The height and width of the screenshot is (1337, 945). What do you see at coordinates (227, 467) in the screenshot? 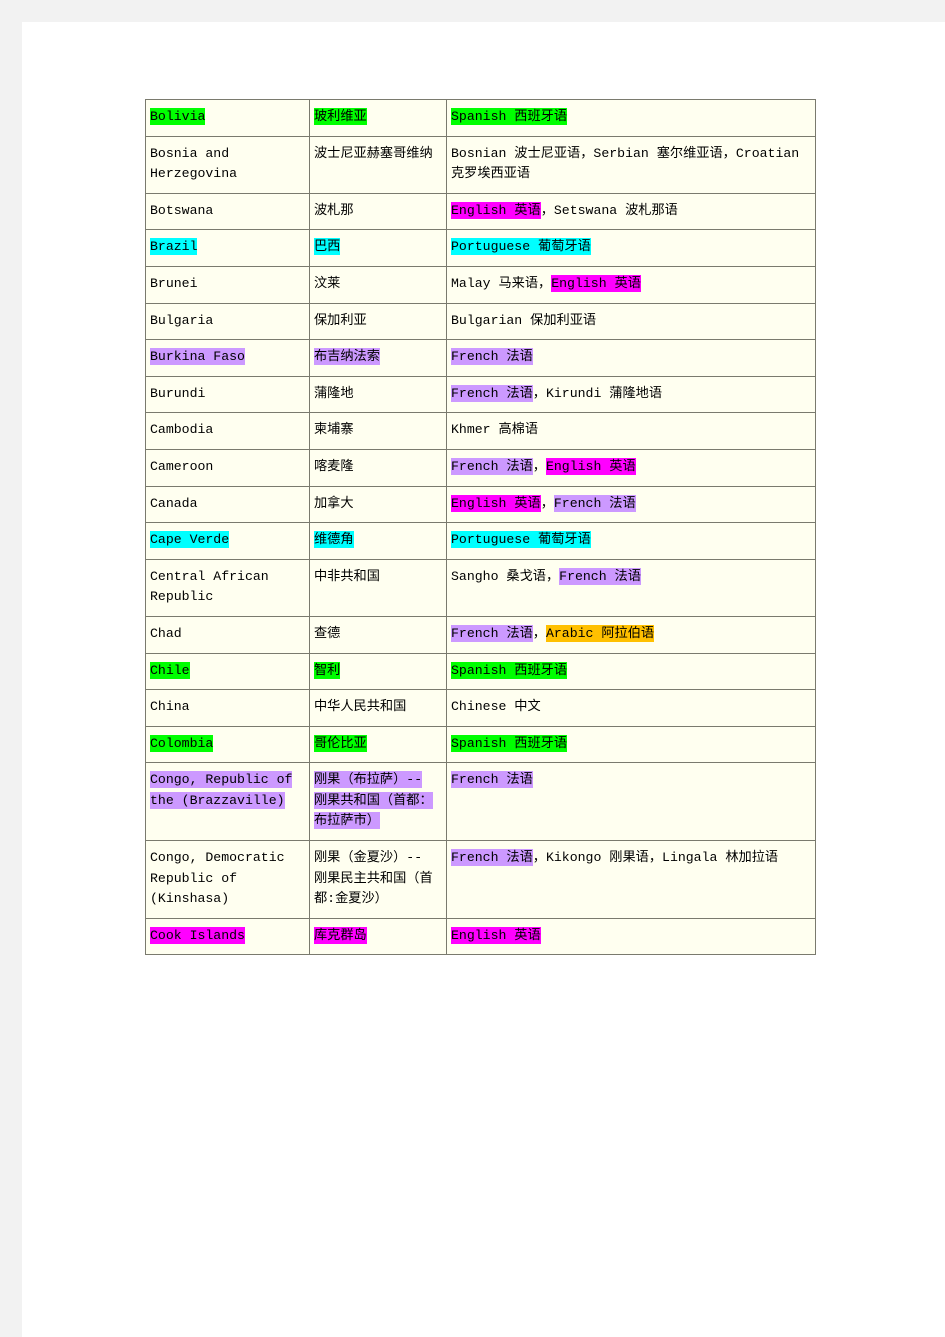
I see `country-name-english: Cameroon` at bounding box center [227, 467].